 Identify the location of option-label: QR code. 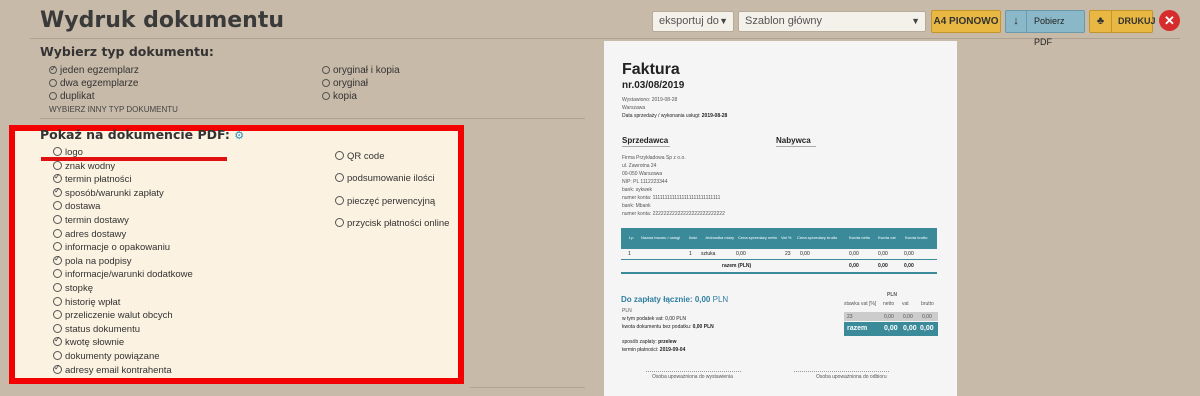
(366, 156).